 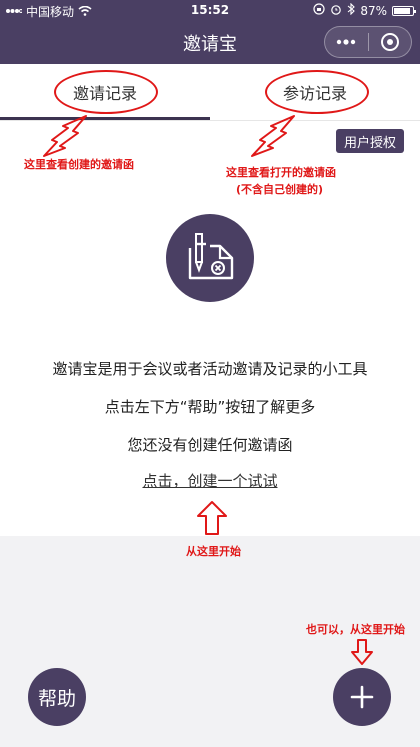 What do you see at coordinates (79, 164) in the screenshot?
I see `annotation-created: 这里查看创建的邀请函` at bounding box center [79, 164].